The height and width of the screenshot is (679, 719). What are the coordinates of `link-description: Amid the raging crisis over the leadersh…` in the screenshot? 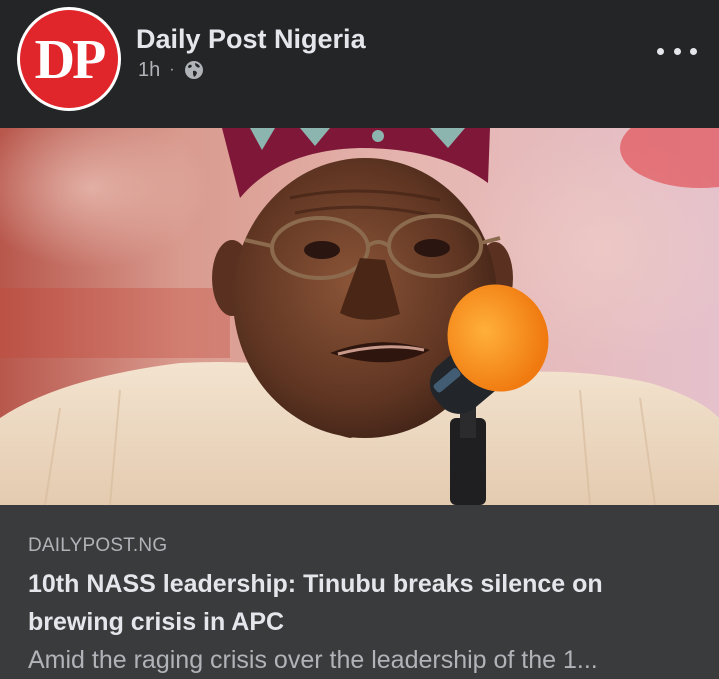 It's located at (313, 660).